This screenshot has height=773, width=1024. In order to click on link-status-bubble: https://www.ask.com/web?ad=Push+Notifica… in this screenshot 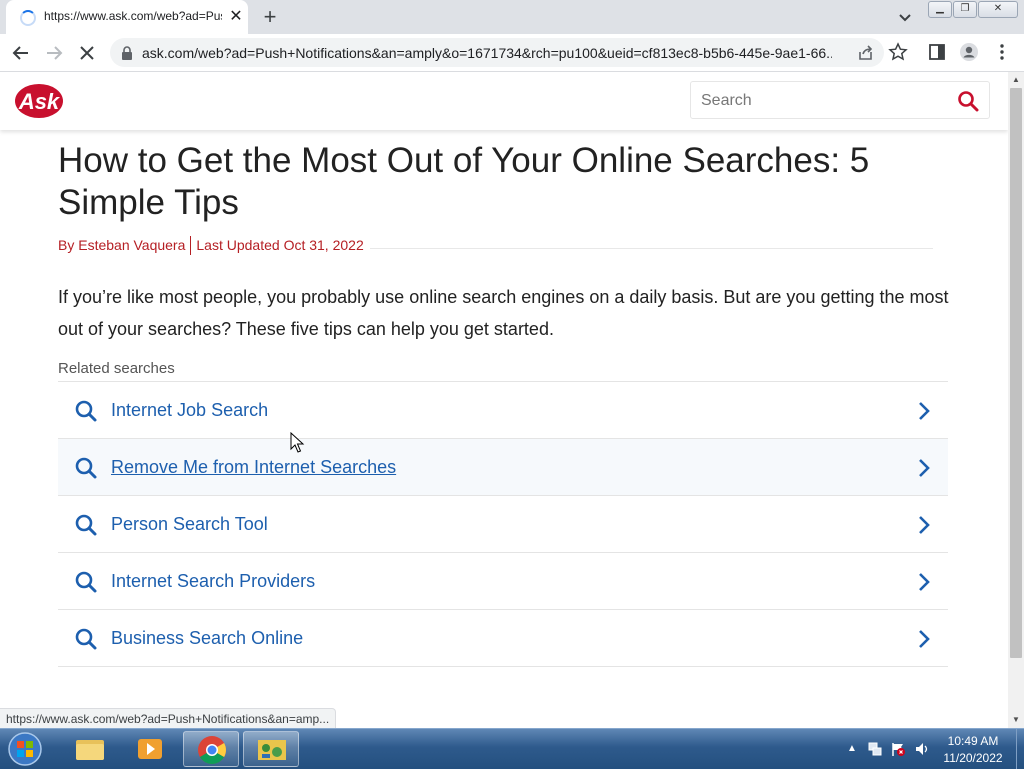, I will do `click(168, 719)`.